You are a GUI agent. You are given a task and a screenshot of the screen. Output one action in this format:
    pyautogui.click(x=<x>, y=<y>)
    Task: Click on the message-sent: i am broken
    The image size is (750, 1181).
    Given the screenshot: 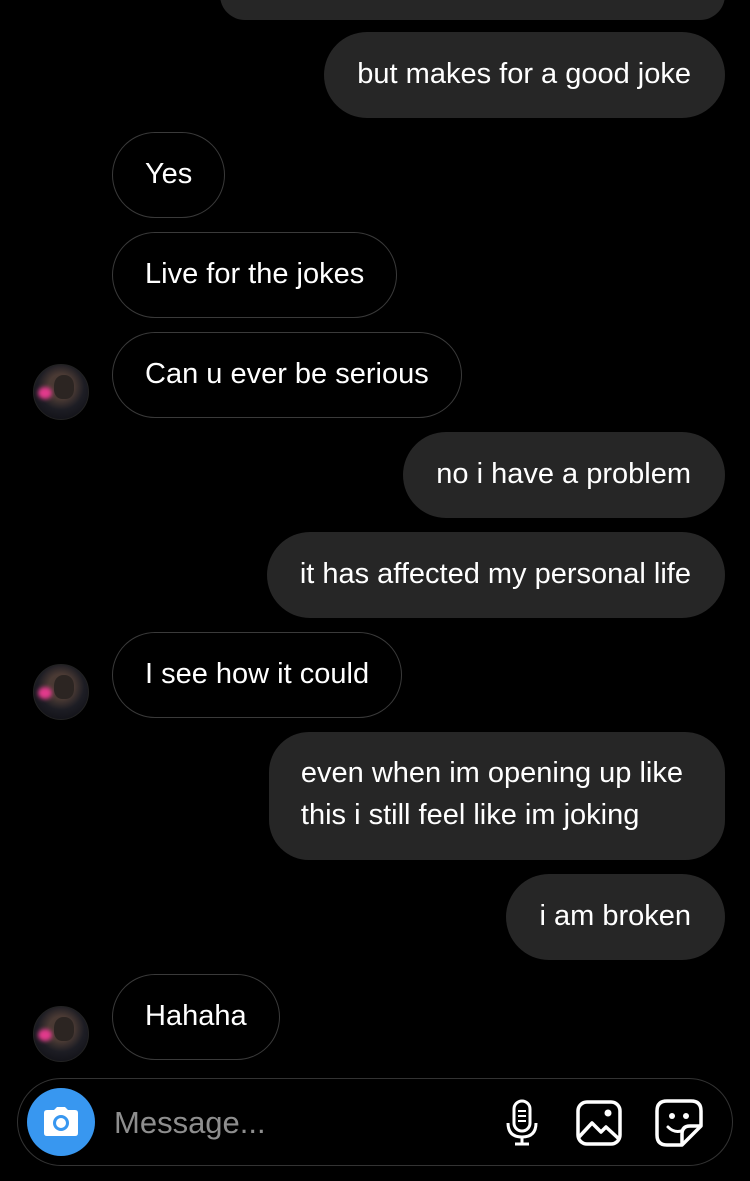 What is the action you would take?
    pyautogui.click(x=615, y=917)
    